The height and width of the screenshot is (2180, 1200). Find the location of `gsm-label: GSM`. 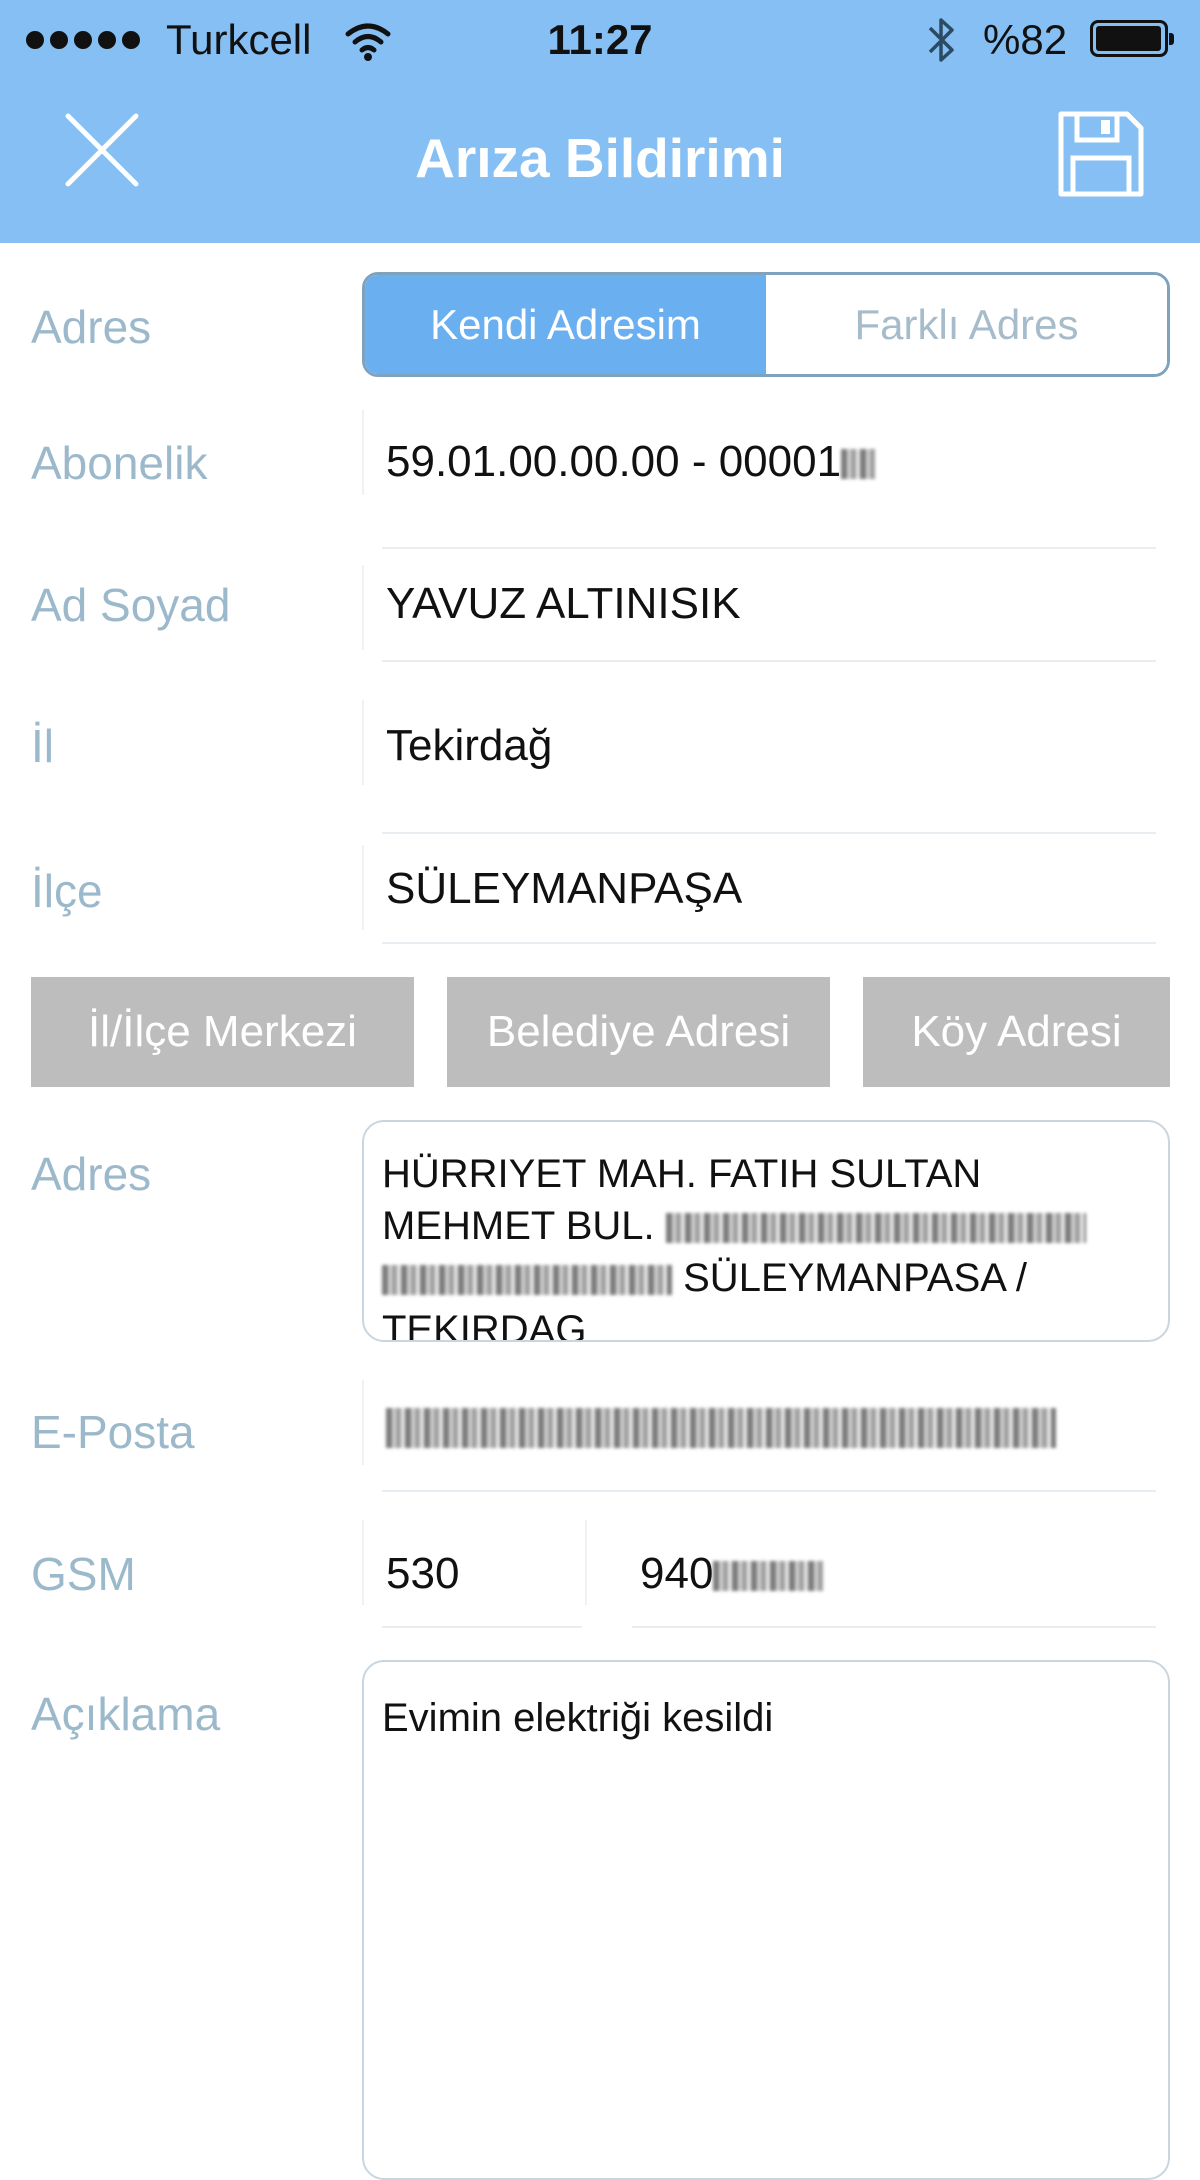

gsm-label: GSM is located at coordinates (83, 1574).